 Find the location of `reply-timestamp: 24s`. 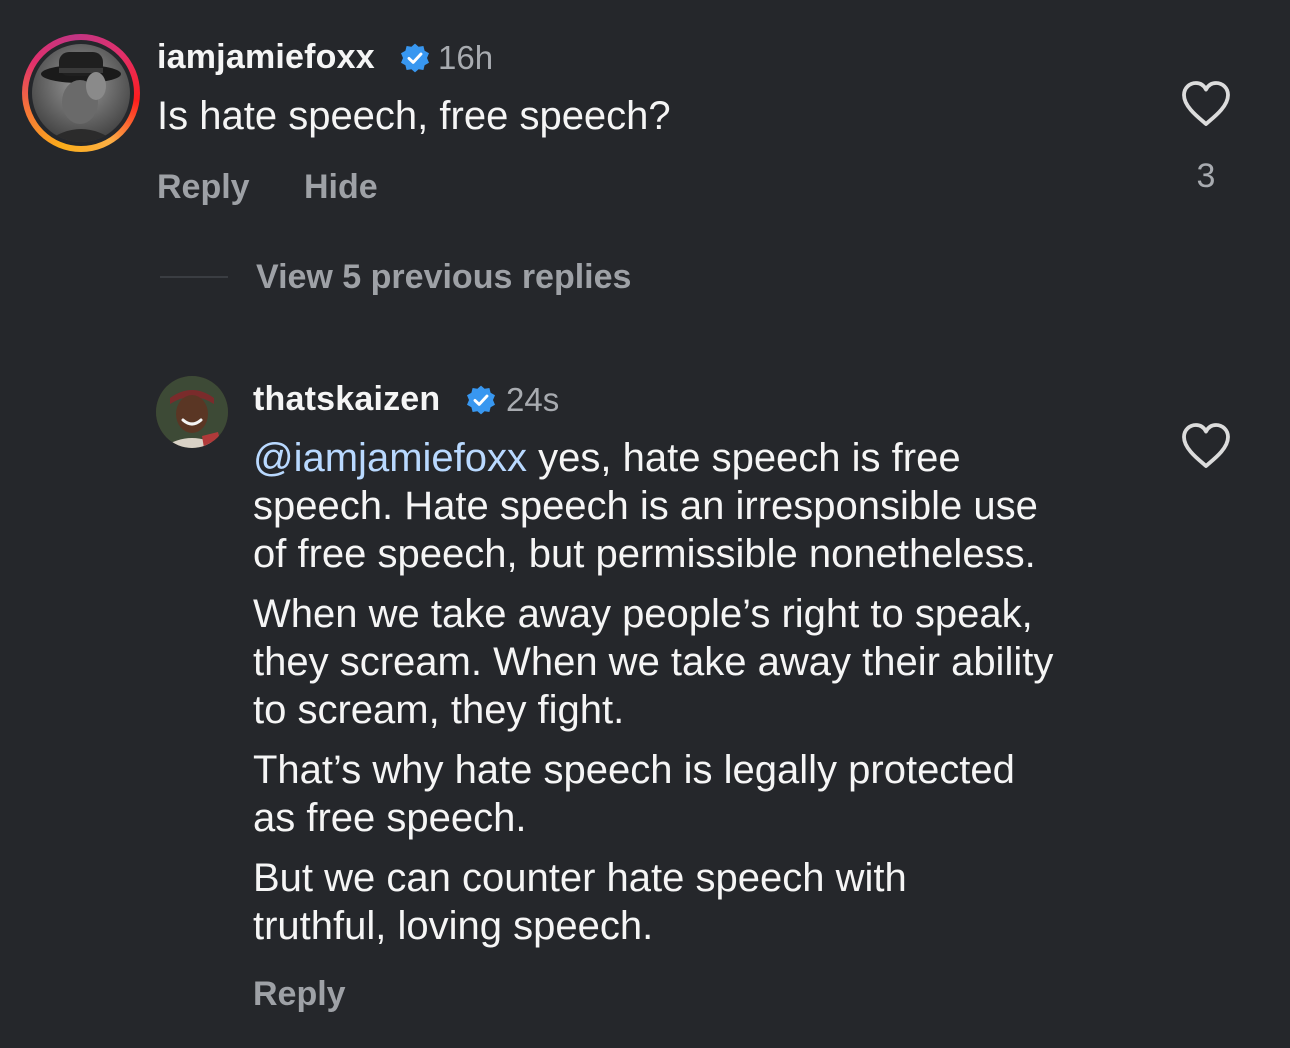

reply-timestamp: 24s is located at coordinates (533, 399).